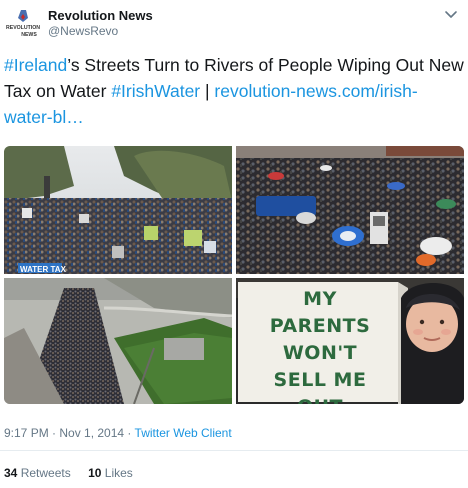 The image size is (468, 488). I want to click on retweets-stat: 34 Retweets, so click(37, 473).